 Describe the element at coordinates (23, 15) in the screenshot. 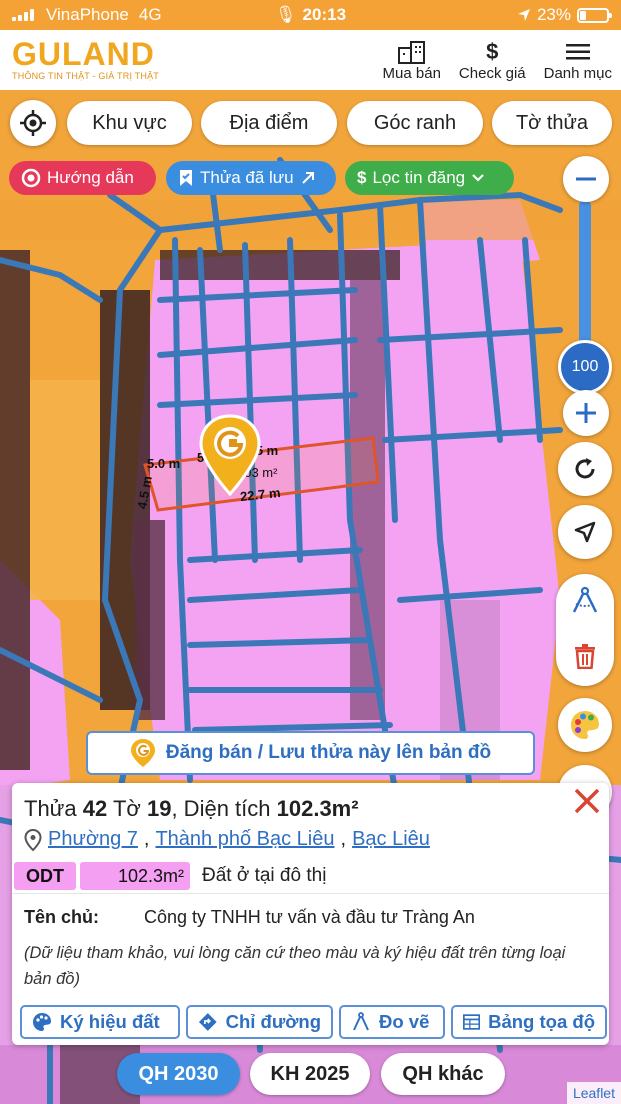

I see `signal-icon` at that location.